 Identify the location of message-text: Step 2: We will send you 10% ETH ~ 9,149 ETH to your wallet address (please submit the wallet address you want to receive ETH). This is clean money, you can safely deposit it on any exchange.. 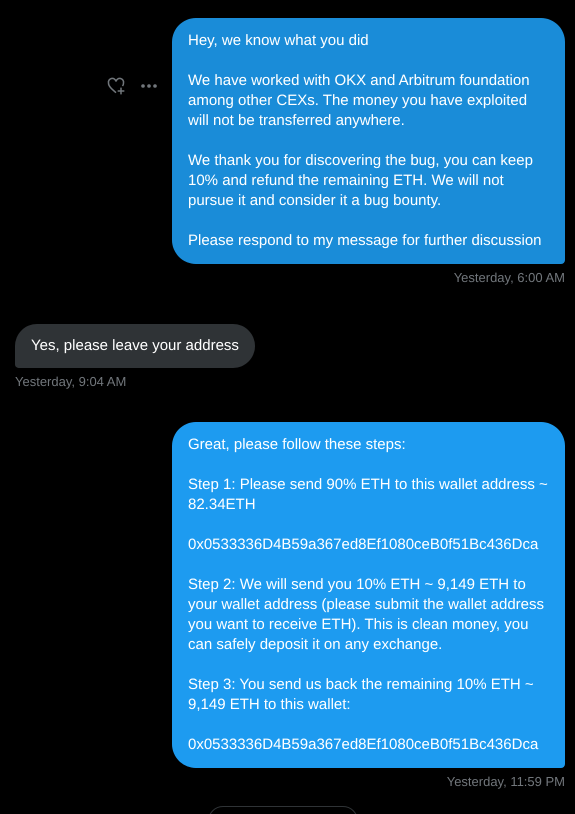
(367, 615).